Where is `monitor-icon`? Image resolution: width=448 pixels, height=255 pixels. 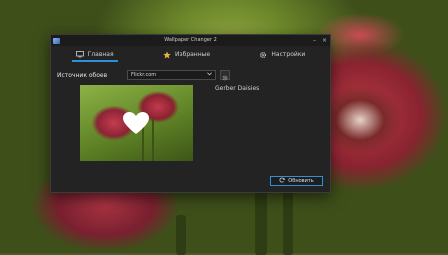 monitor-icon is located at coordinates (79, 54).